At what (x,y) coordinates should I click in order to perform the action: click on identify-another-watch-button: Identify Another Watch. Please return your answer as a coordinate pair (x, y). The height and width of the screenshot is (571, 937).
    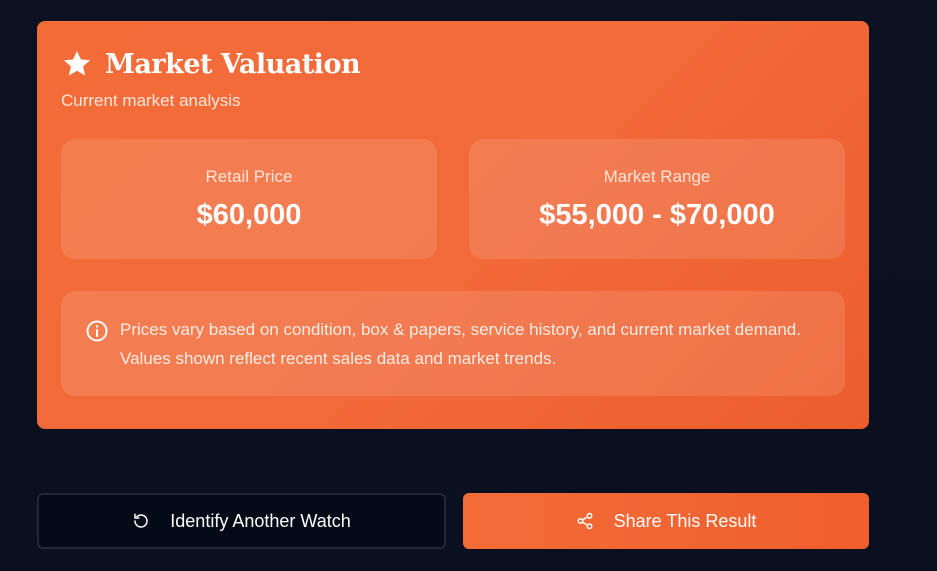
    Looking at the image, I should click on (241, 521).